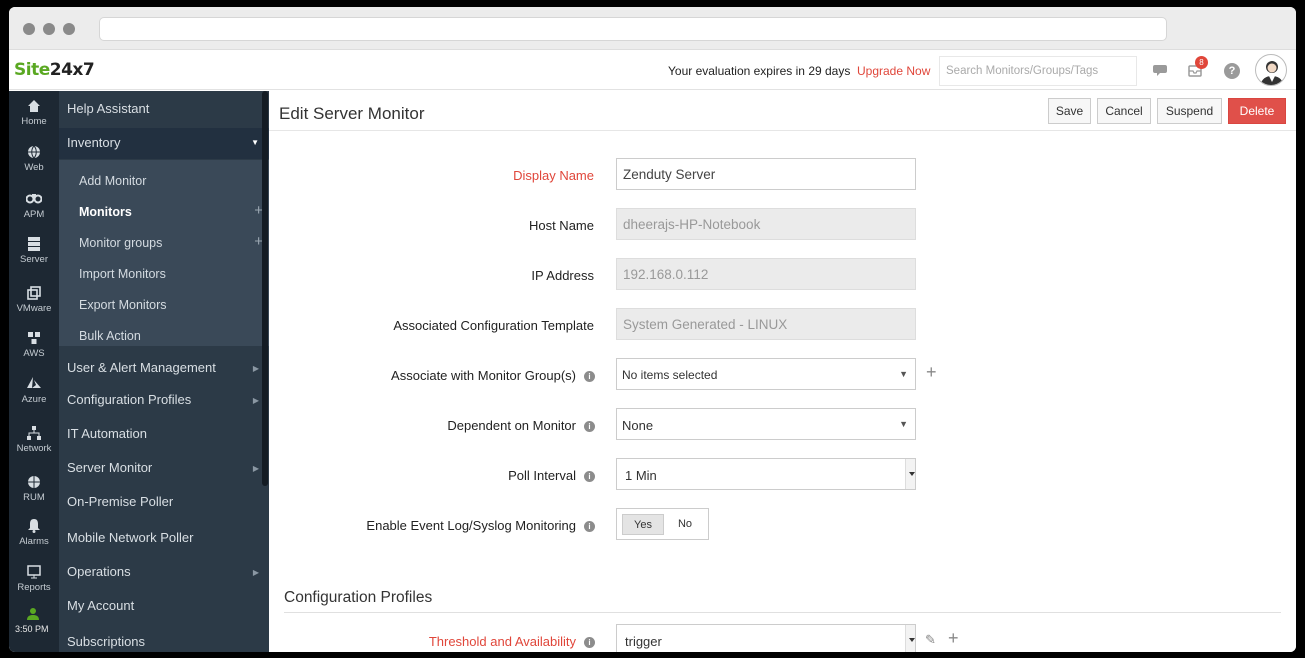  What do you see at coordinates (562, 275) in the screenshot?
I see `ip-address-label: IP Address` at bounding box center [562, 275].